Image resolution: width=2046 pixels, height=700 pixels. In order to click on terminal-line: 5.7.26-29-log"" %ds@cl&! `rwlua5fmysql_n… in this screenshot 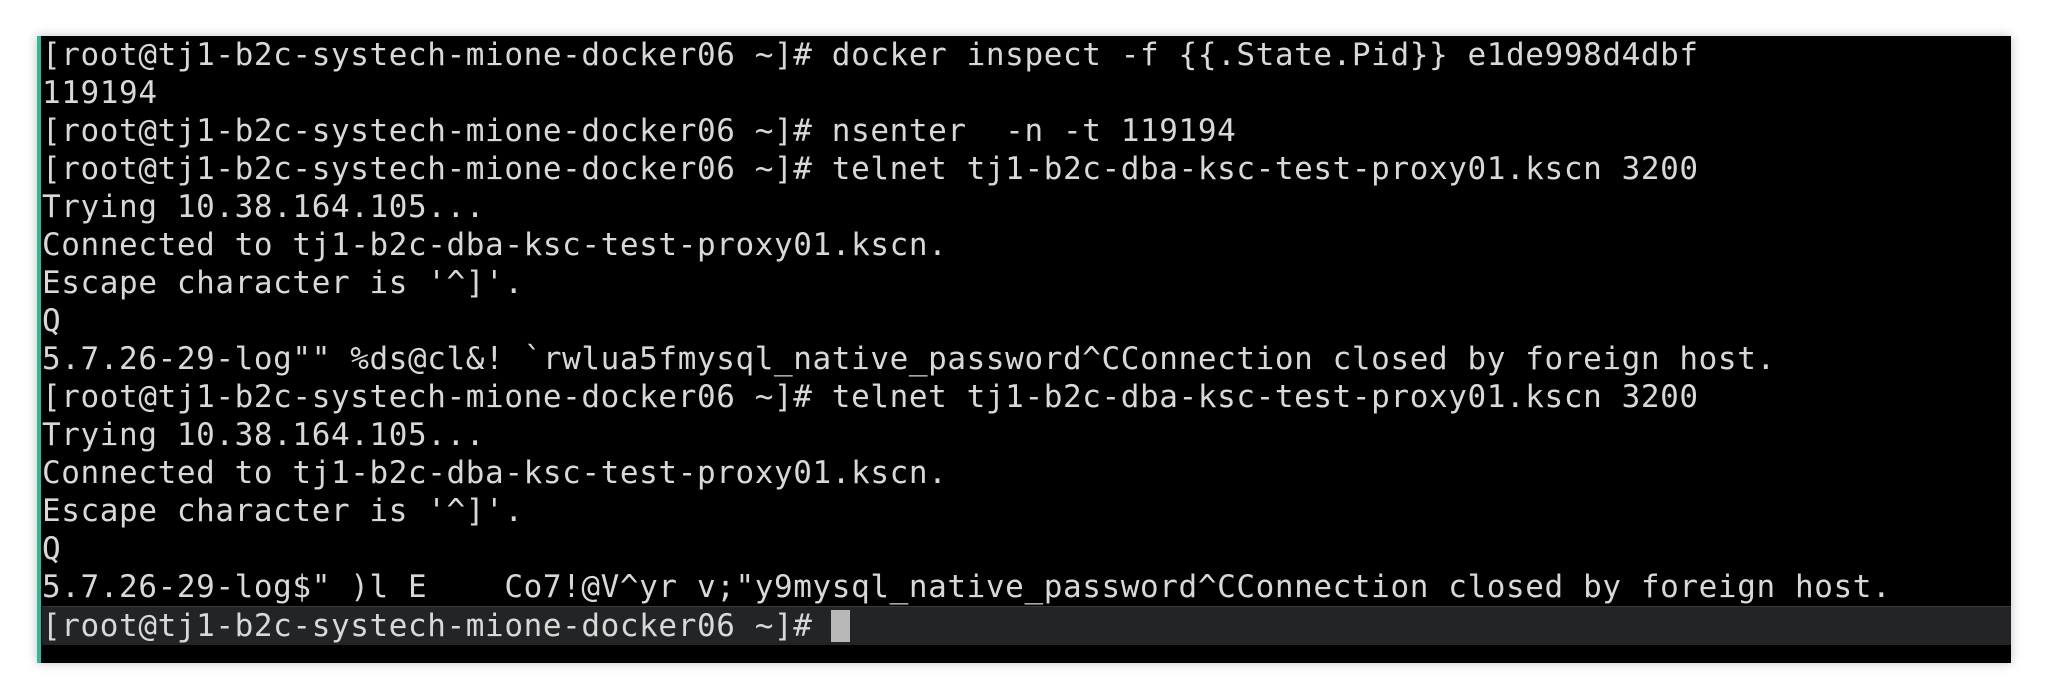, I will do `click(909, 359)`.